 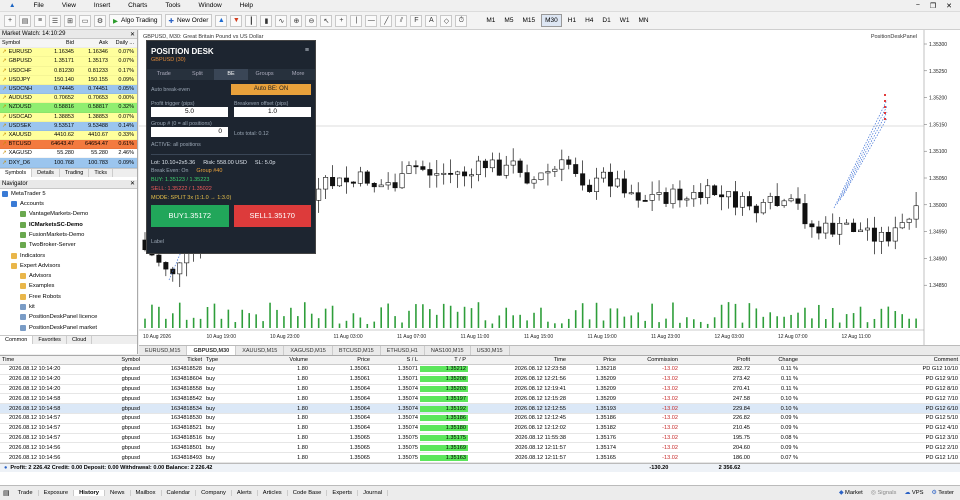 What do you see at coordinates (189, 112) in the screenshot?
I see `pd-profit-trigger-input: 5.0` at bounding box center [189, 112].